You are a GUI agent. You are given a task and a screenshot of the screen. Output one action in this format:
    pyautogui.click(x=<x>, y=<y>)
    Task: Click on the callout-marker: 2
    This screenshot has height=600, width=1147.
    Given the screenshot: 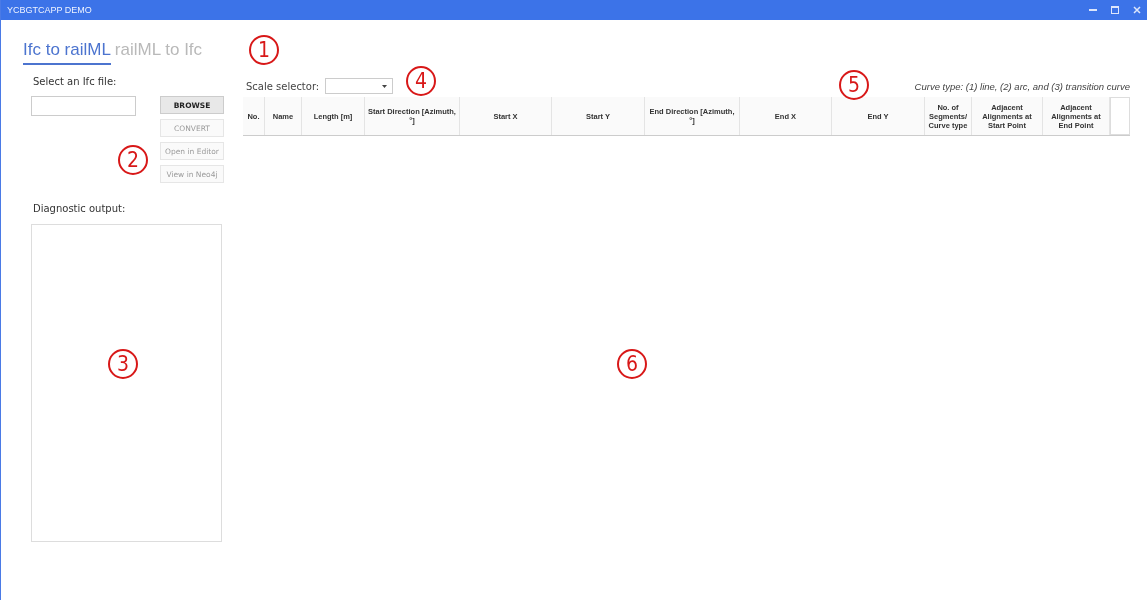 What is the action you would take?
    pyautogui.click(x=133, y=160)
    